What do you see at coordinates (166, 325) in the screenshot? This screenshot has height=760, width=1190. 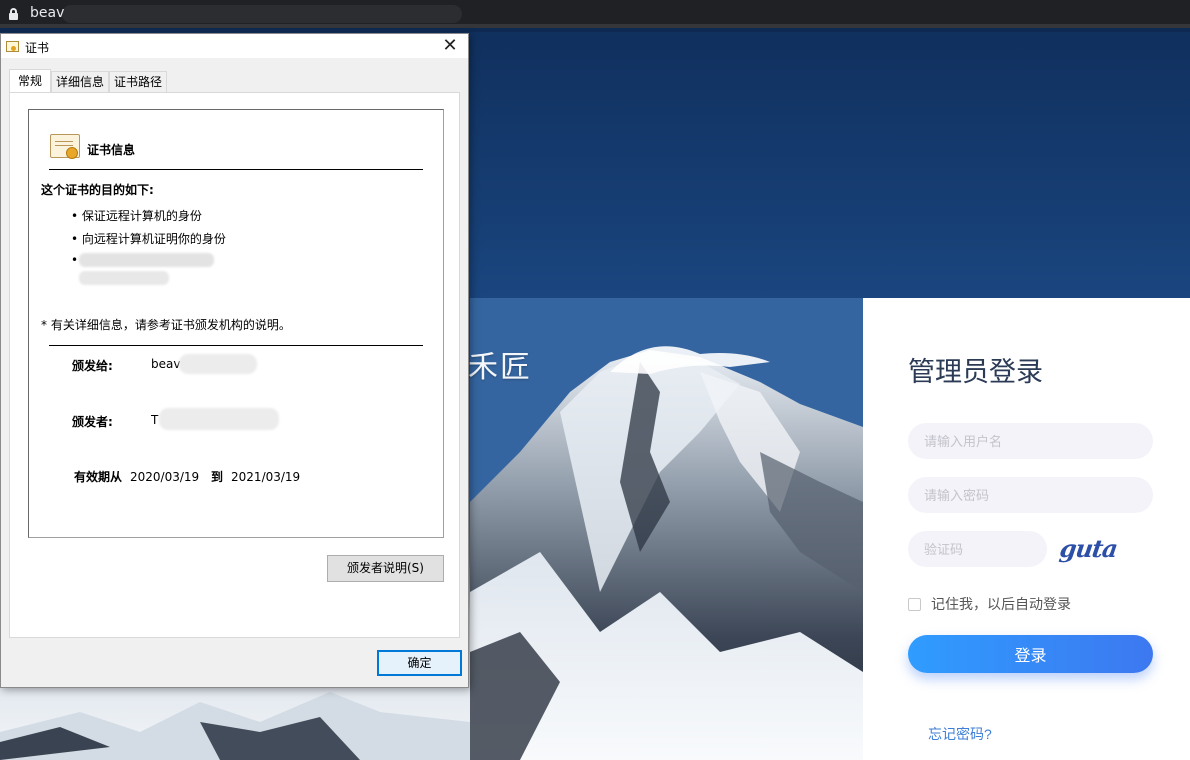 I see `details-note: * 有关详细信息，请参考证书颁发机构的说明。` at bounding box center [166, 325].